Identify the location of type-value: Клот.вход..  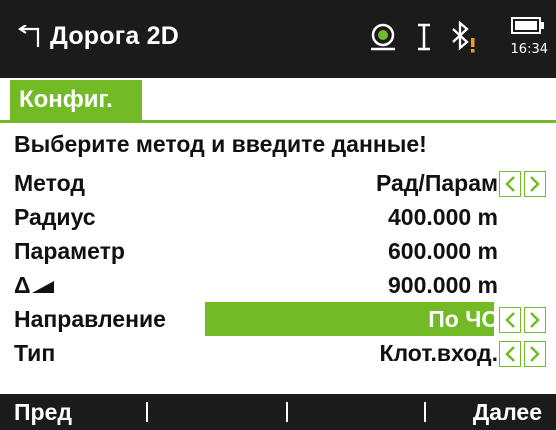
(438, 353).